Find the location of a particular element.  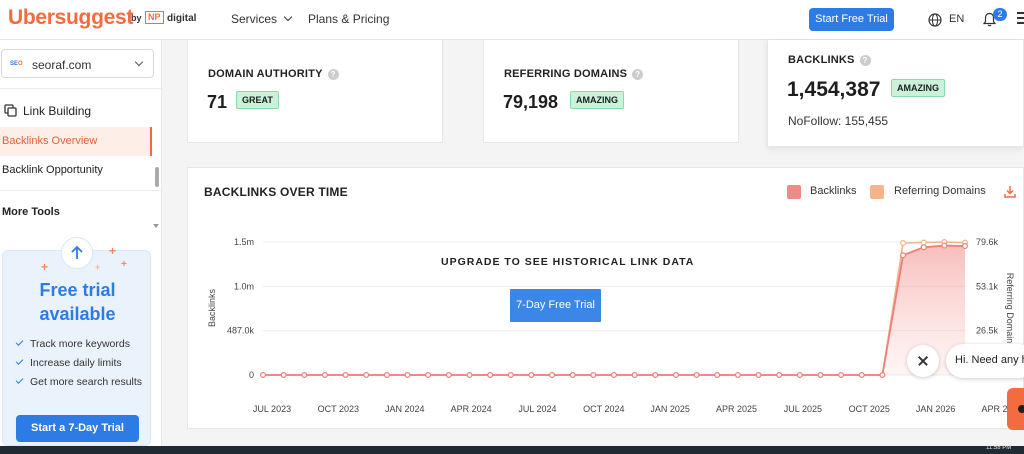

taskbar: 11:58 PM is located at coordinates (512, 449).